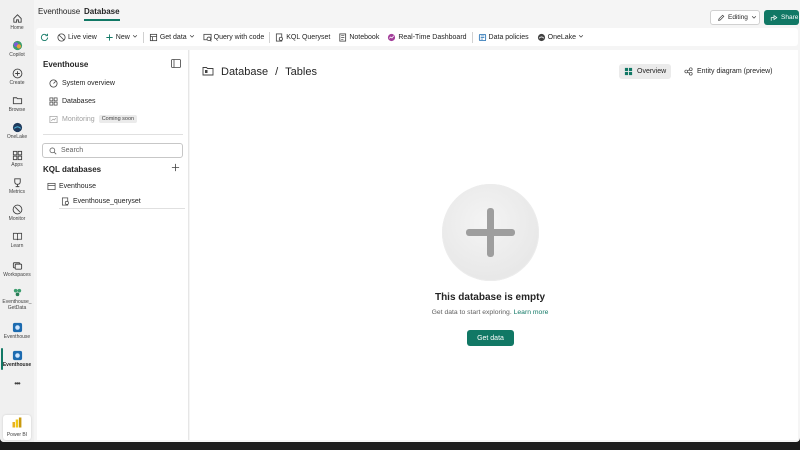 The image size is (800, 450). What do you see at coordinates (17, 73) in the screenshot?
I see `create-icon` at bounding box center [17, 73].